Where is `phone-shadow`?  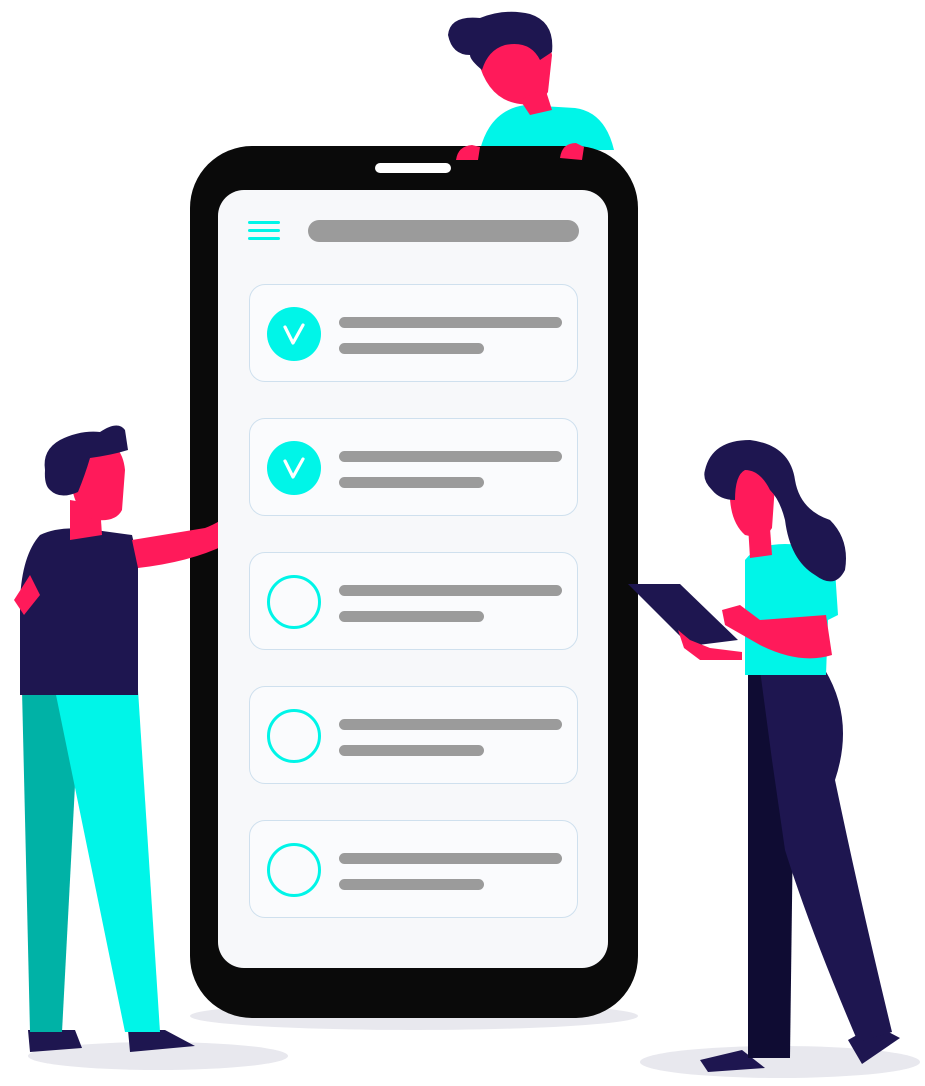 phone-shadow is located at coordinates (414, 1016).